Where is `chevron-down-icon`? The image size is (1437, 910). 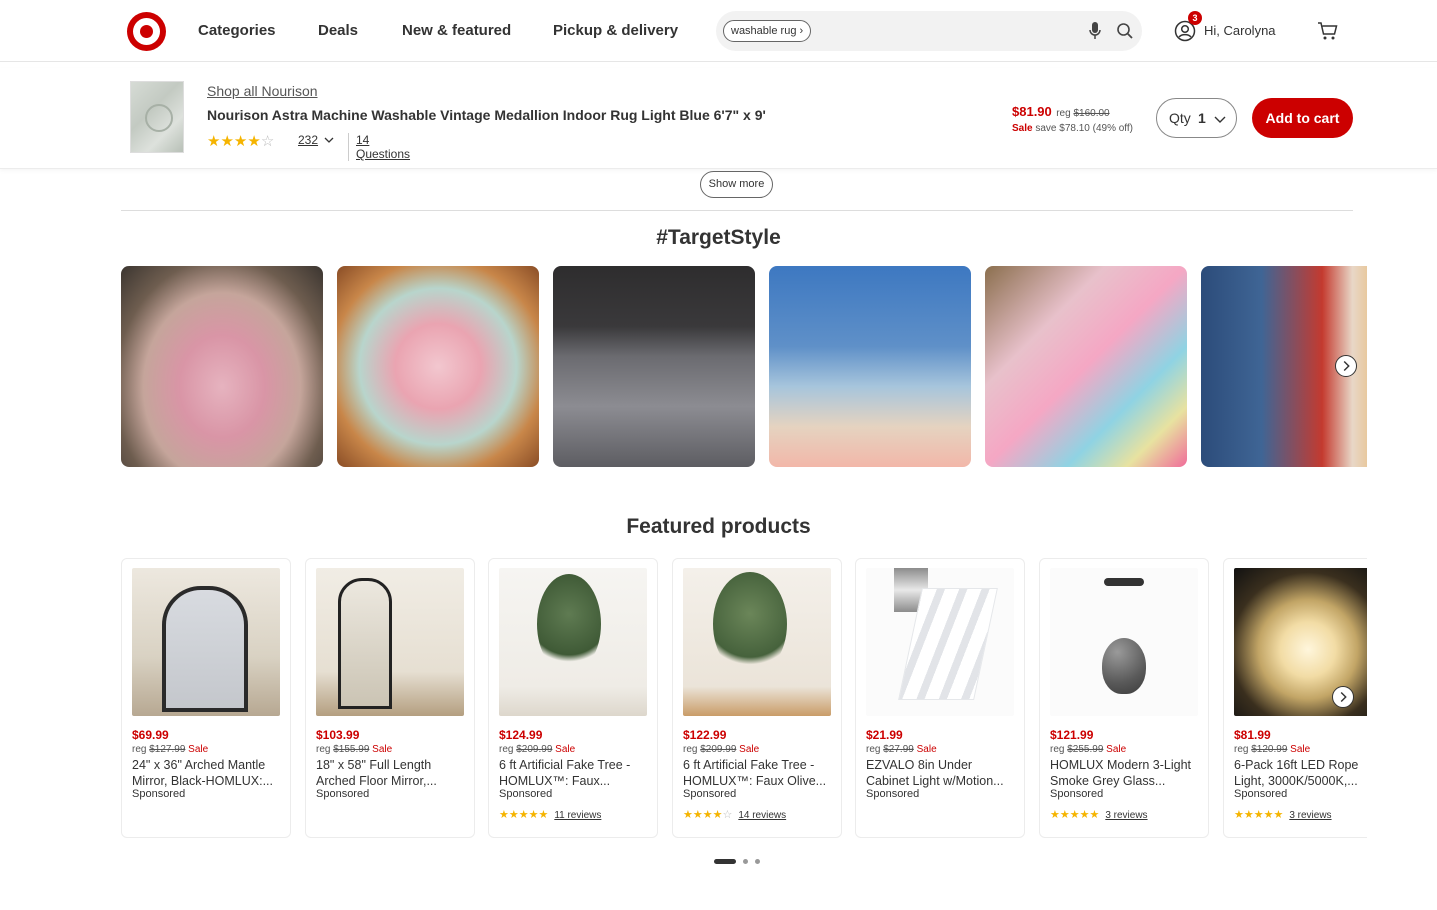
chevron-down-icon is located at coordinates (329, 140).